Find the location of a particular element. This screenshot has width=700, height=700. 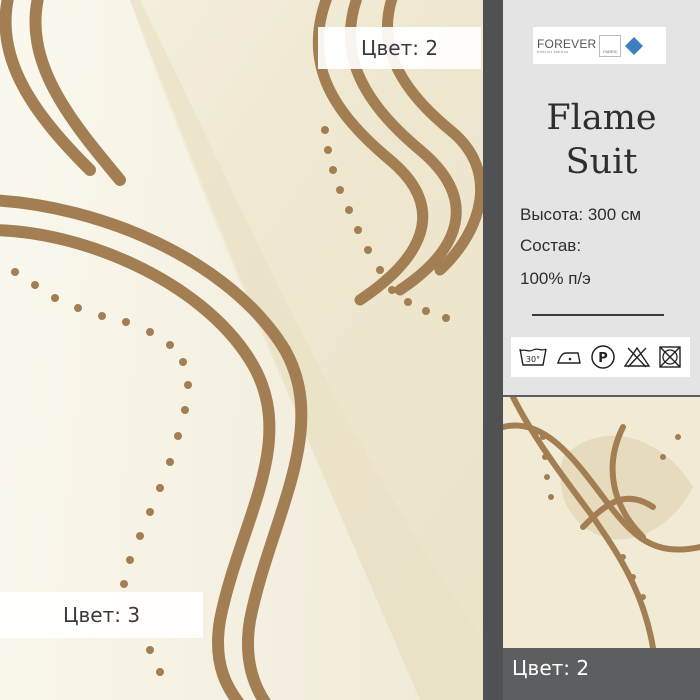

title-line-1: Flame is located at coordinates (601, 118).